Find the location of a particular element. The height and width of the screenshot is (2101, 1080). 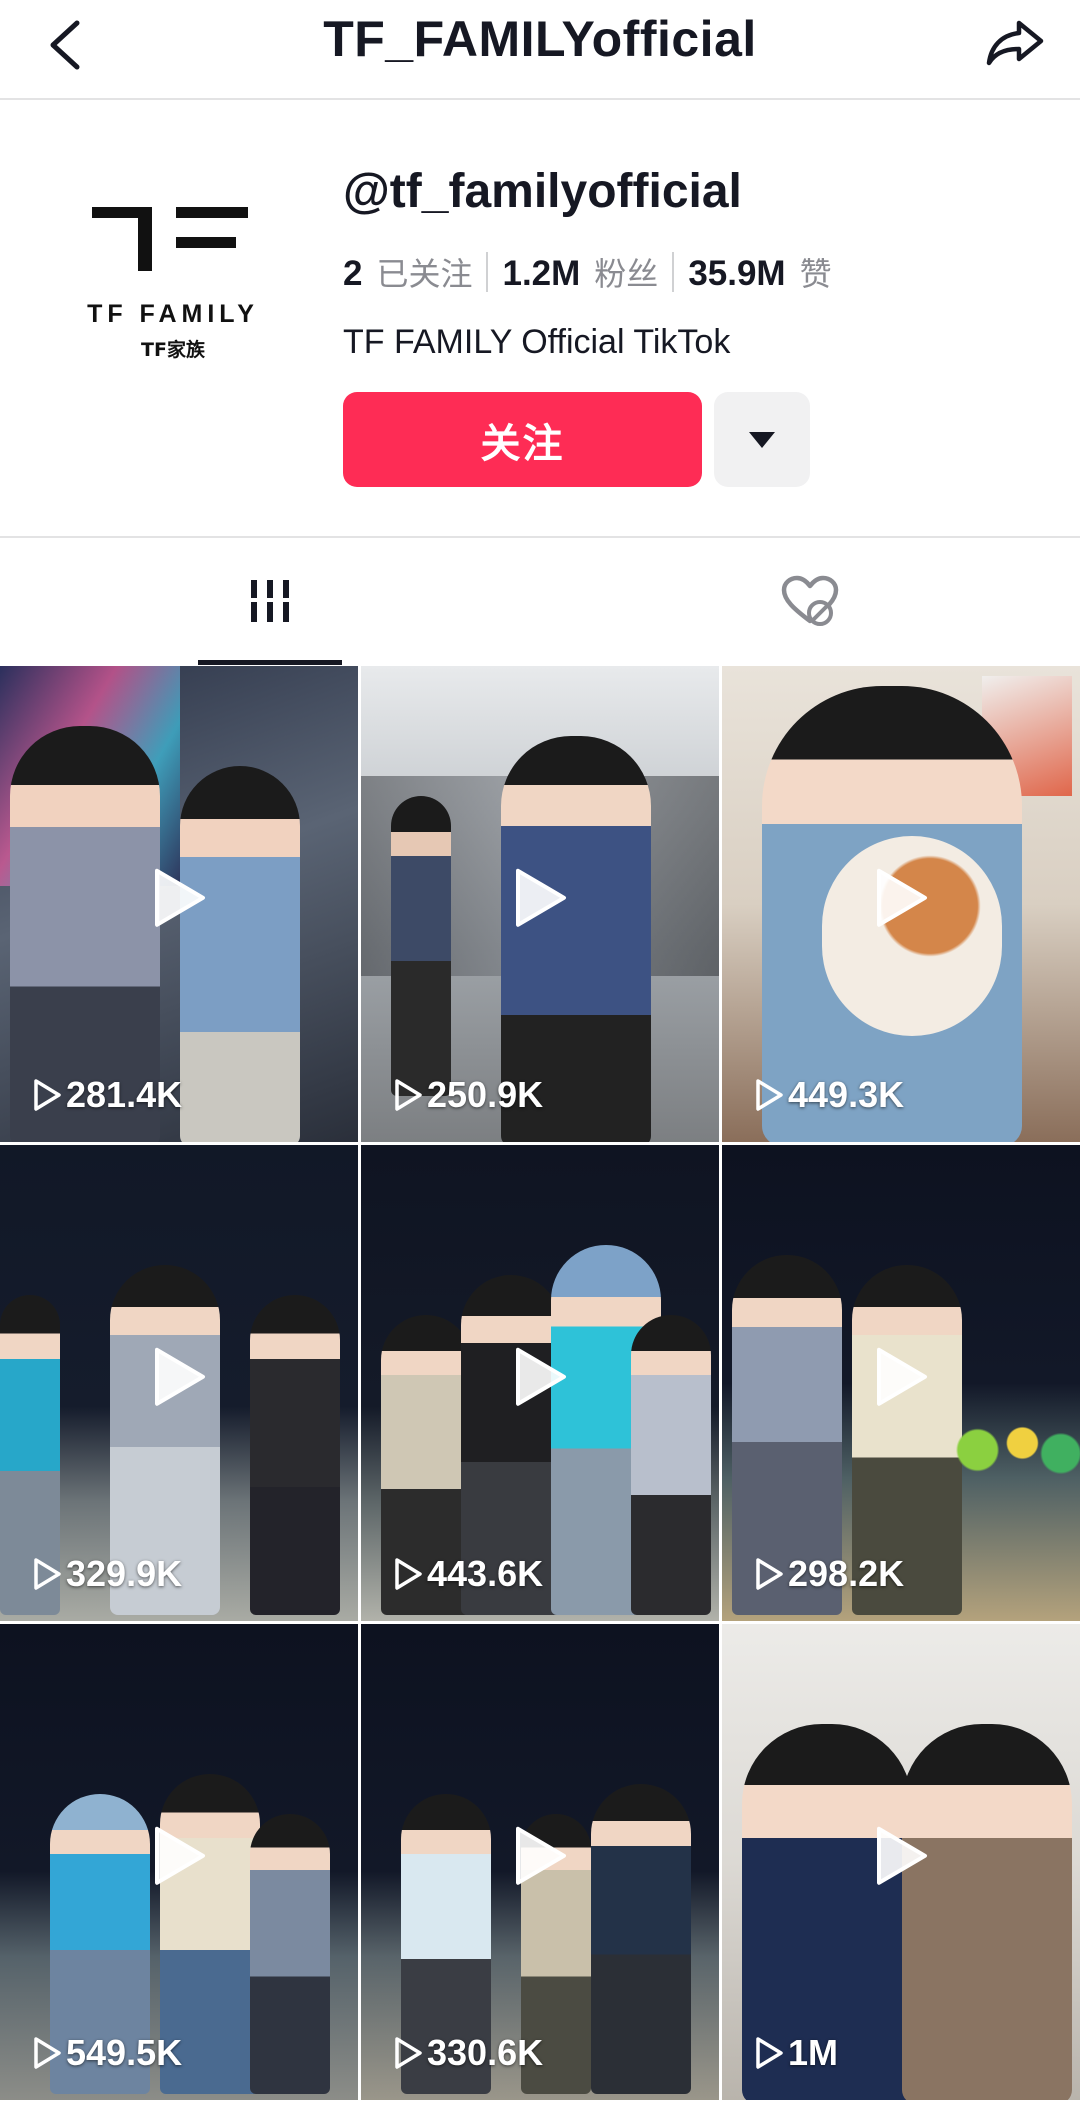

tabs-divider is located at coordinates (540, 537).